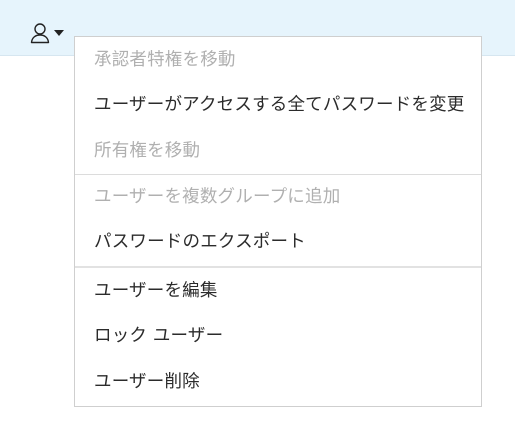  Describe the element at coordinates (59, 33) in the screenshot. I see `caret-down-icon` at that location.